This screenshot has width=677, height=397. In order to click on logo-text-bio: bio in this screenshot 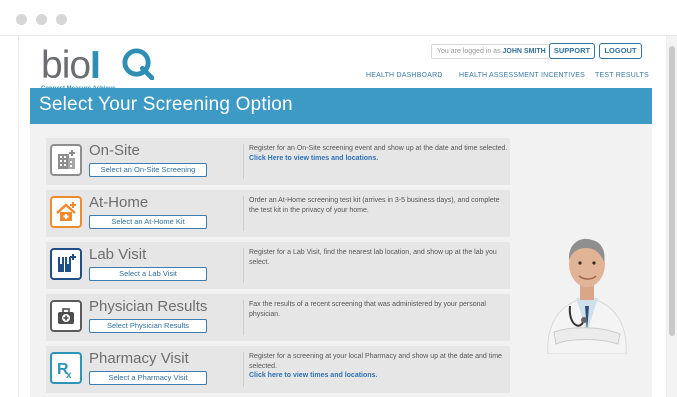, I will do `click(66, 65)`.